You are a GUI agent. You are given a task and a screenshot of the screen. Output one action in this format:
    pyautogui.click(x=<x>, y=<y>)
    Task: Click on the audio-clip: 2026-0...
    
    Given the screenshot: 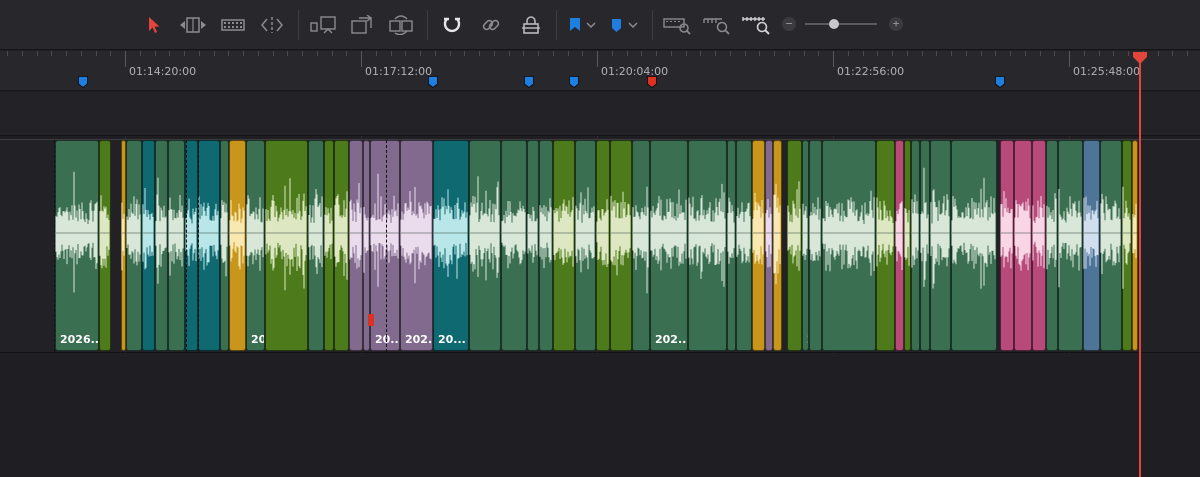 What is the action you would take?
    pyautogui.click(x=805, y=245)
    